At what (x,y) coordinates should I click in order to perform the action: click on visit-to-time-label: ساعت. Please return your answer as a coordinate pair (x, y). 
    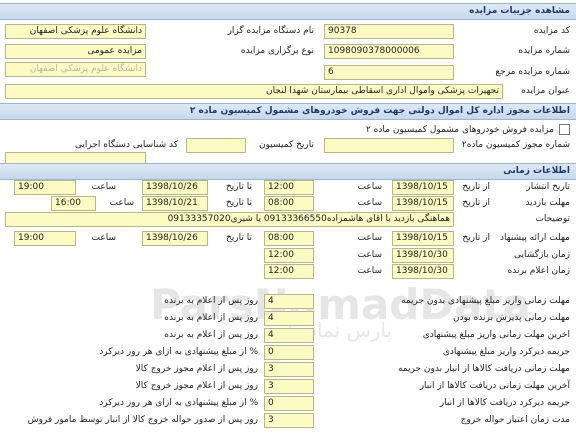
    Looking at the image, I should click on (122, 203).